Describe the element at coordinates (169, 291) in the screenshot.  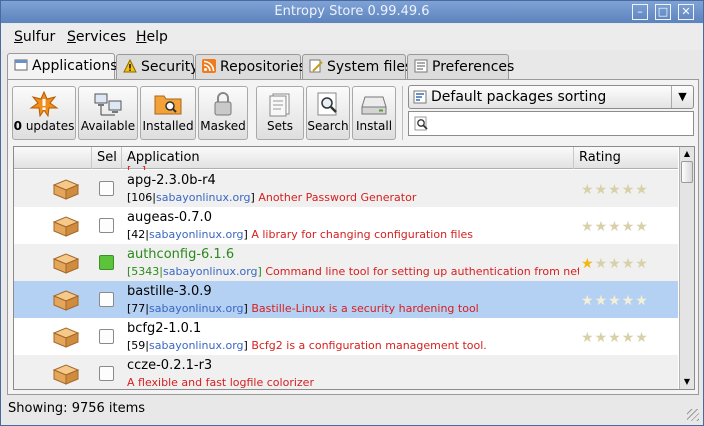
I see `package-name: bastille-3.0.9` at that location.